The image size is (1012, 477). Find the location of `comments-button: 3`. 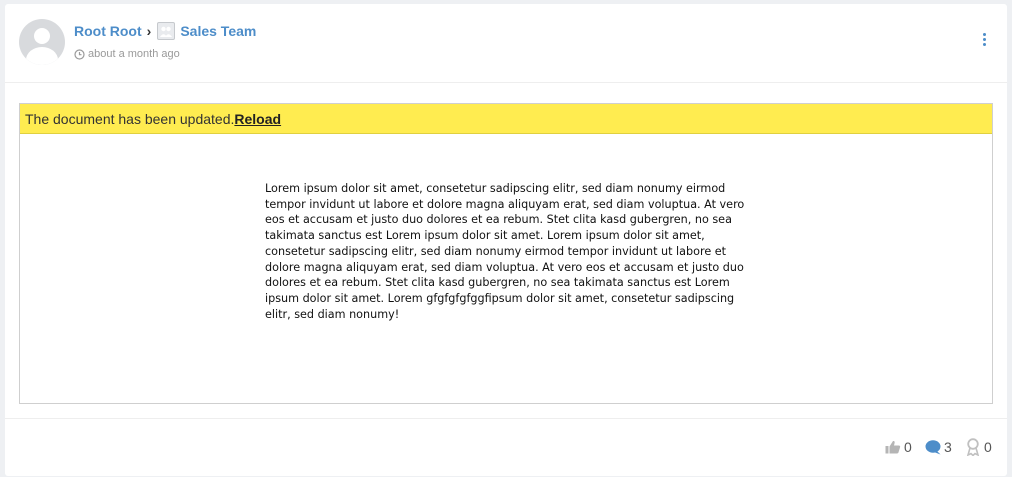

comments-button: 3 is located at coordinates (938, 447).